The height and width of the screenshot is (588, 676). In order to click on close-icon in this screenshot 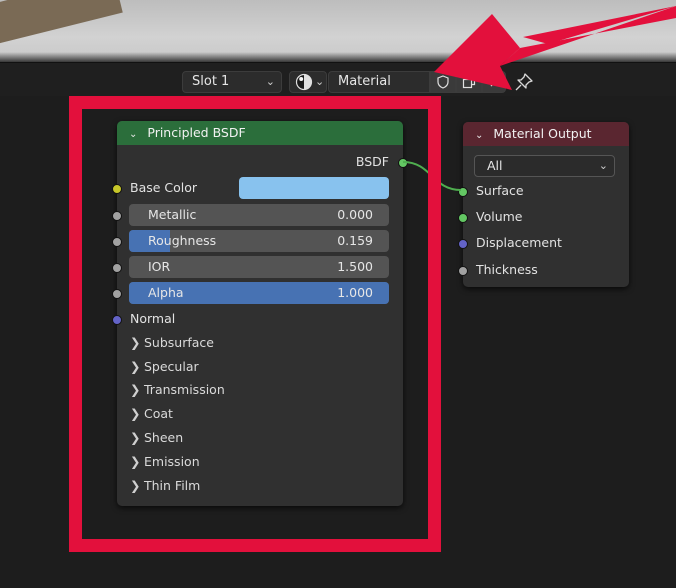, I will do `click(495, 82)`.